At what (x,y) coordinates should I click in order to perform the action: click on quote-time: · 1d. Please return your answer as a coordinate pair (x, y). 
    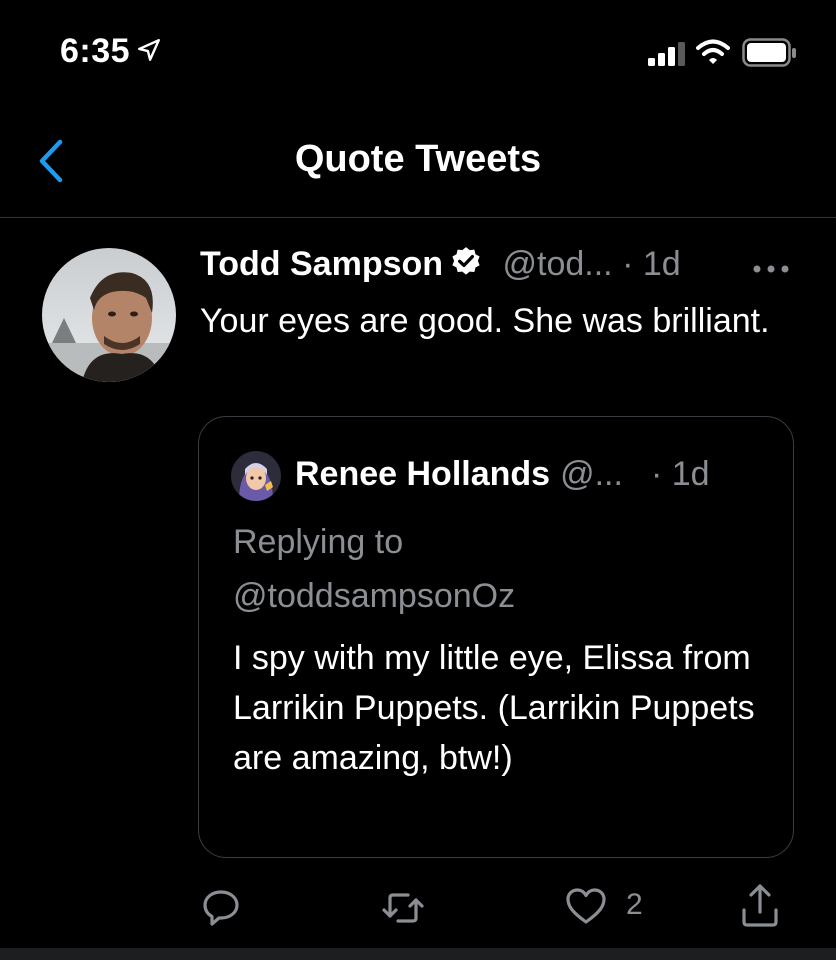
    Looking at the image, I should click on (680, 474).